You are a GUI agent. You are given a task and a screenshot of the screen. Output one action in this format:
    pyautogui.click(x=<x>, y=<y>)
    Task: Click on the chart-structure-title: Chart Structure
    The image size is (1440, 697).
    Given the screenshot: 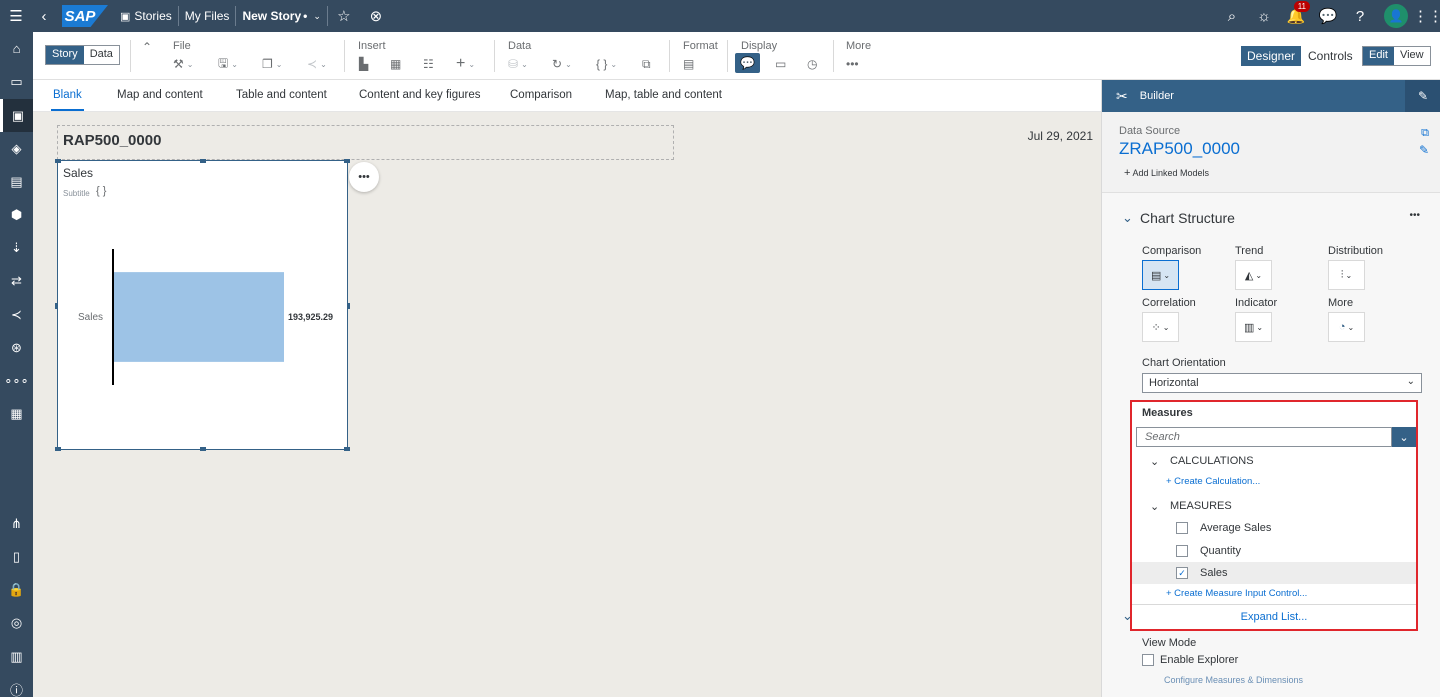 What is the action you would take?
    pyautogui.click(x=1187, y=218)
    